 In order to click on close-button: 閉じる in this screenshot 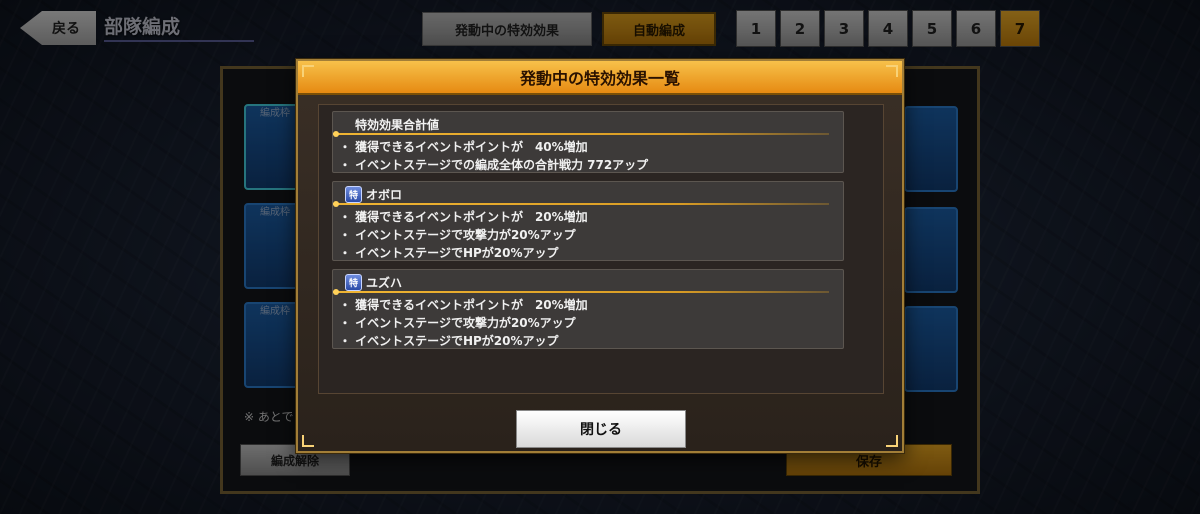, I will do `click(601, 429)`.